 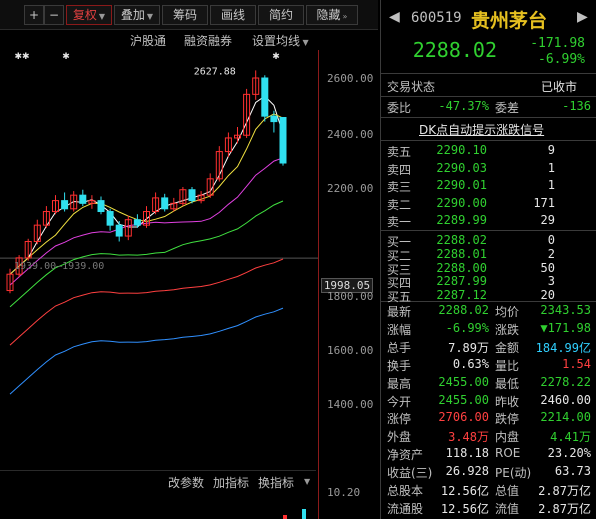 What do you see at coordinates (507, 383) in the screenshot?
I see `stat-label: 最低` at bounding box center [507, 383].